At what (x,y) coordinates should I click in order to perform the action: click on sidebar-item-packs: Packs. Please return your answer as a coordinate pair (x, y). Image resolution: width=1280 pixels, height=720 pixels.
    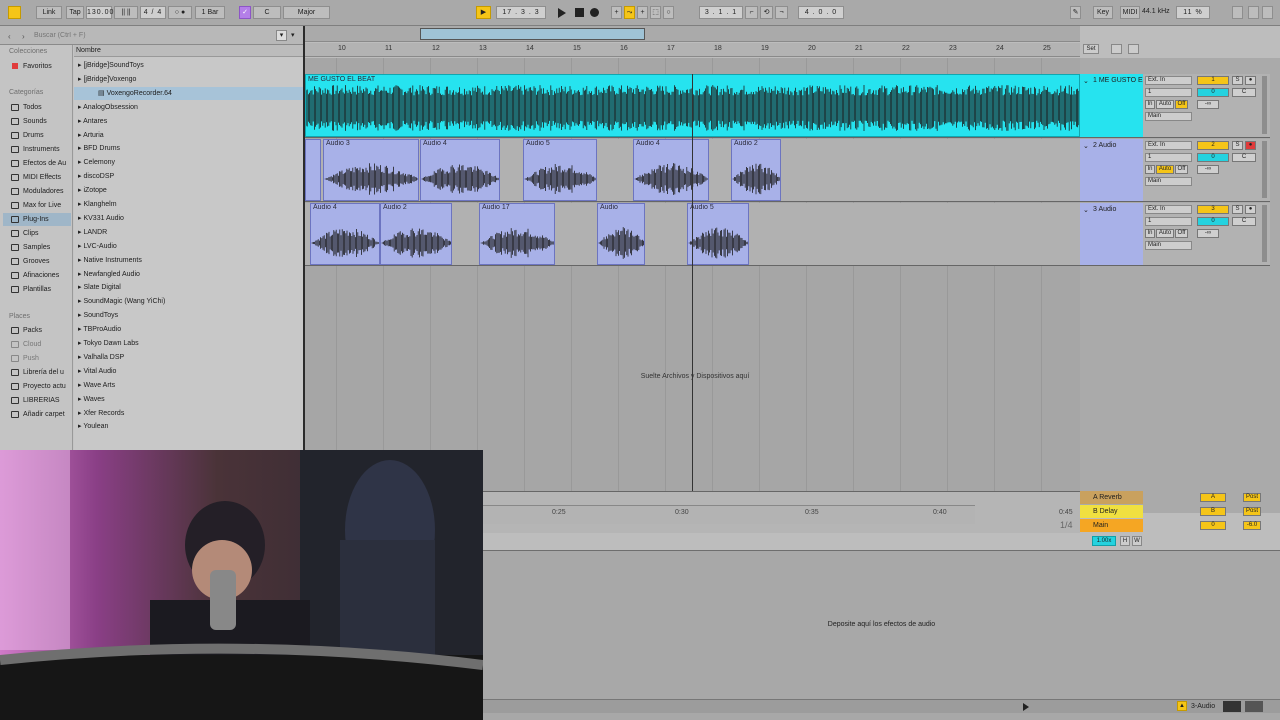
    Looking at the image, I should click on (37, 330).